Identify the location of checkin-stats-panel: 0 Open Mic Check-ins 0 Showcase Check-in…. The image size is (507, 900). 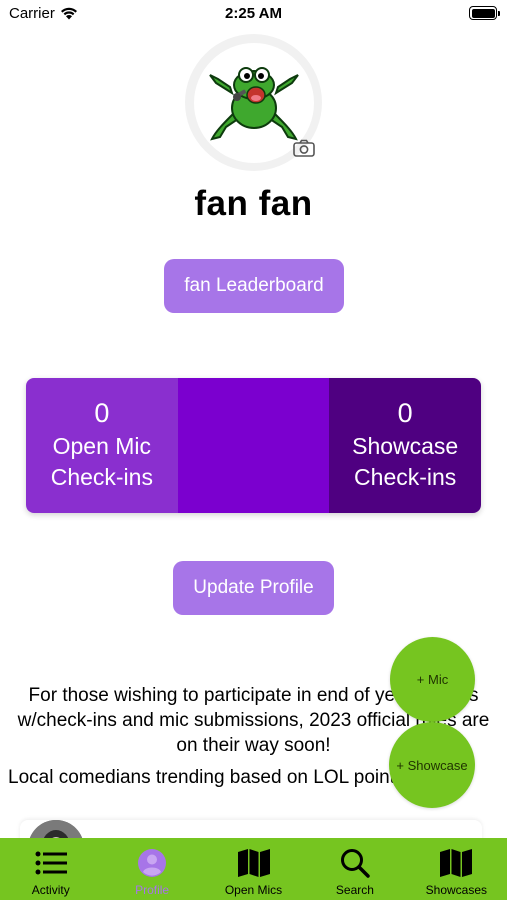
(253, 445).